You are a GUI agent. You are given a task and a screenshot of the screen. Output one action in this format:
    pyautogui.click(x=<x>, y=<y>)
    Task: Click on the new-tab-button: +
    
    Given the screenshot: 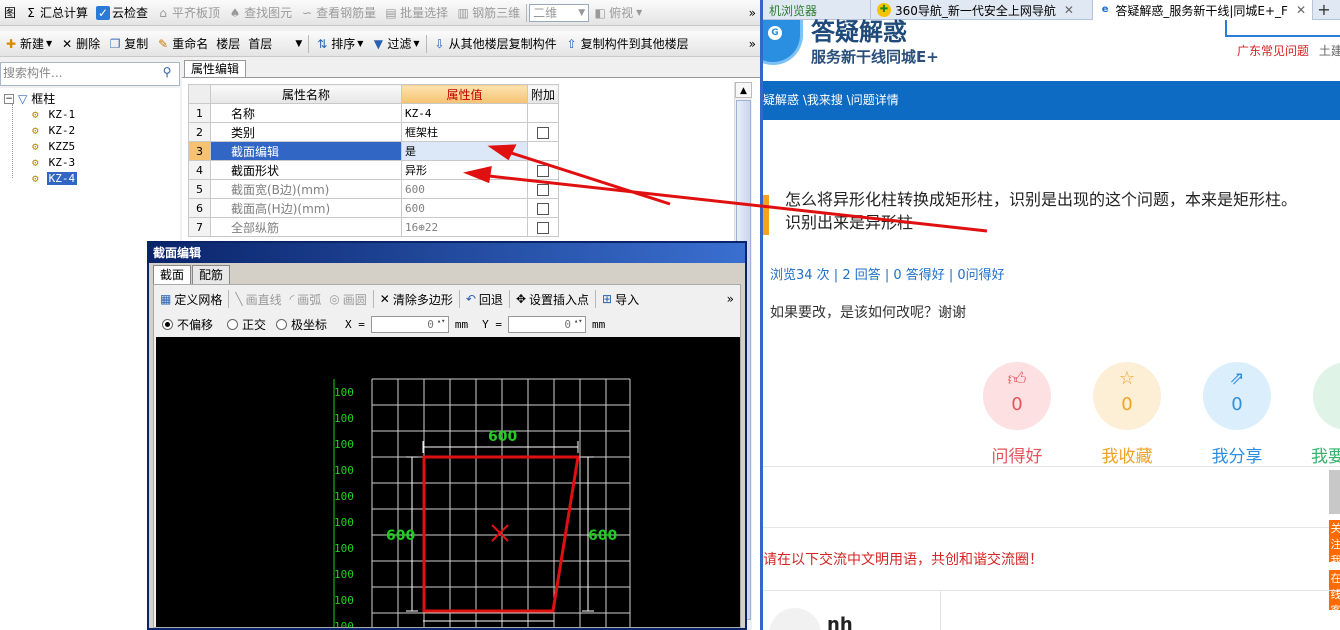 What is the action you would take?
    pyautogui.click(x=1324, y=9)
    